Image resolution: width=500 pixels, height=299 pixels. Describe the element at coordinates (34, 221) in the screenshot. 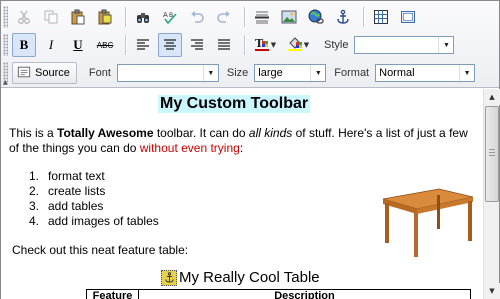

I see `list-number: 4.` at that location.